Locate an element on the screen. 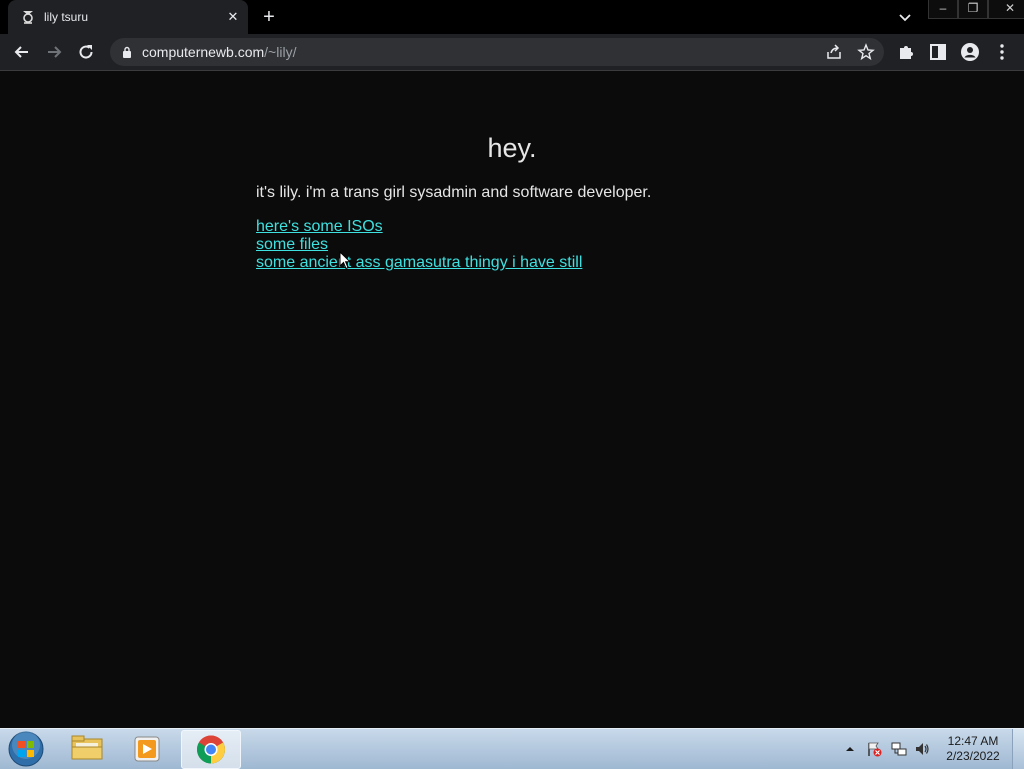  windows-taskbar: 12:47 AM 2/23/2022 is located at coordinates (512, 748).